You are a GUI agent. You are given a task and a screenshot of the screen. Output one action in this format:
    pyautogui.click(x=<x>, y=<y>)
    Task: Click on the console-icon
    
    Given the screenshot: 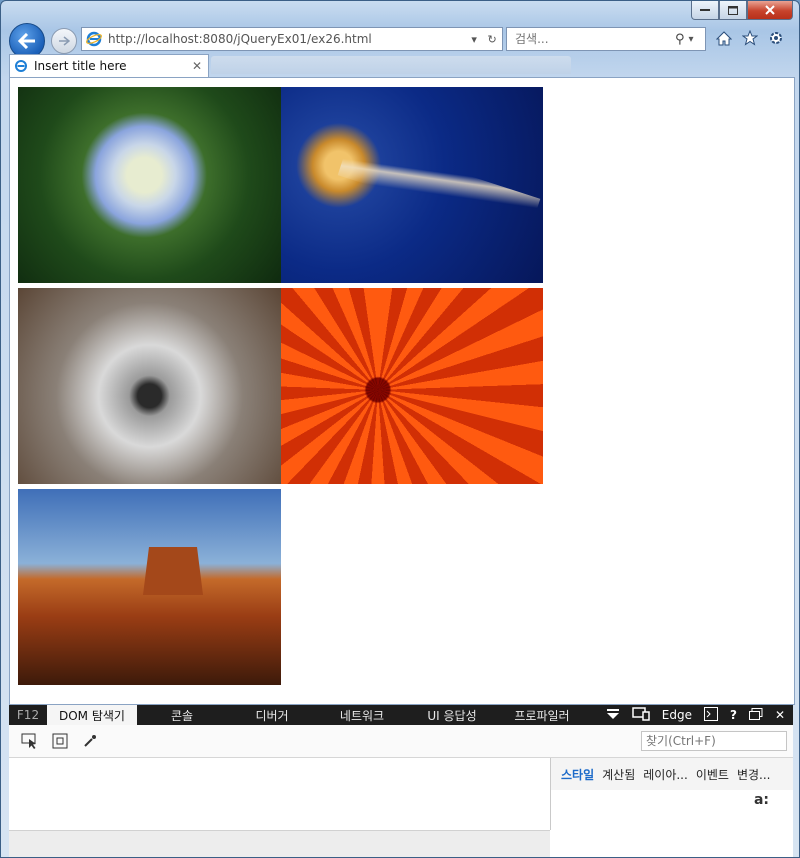 What is the action you would take?
    pyautogui.click(x=710, y=715)
    